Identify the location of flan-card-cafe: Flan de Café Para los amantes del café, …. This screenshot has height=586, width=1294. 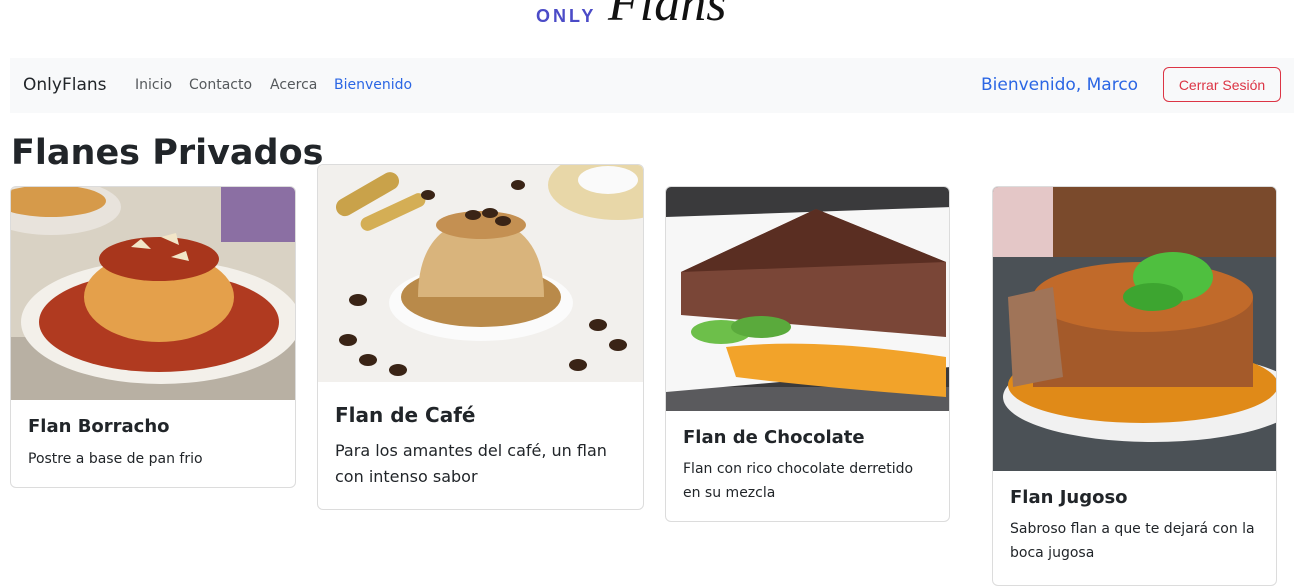
(480, 337).